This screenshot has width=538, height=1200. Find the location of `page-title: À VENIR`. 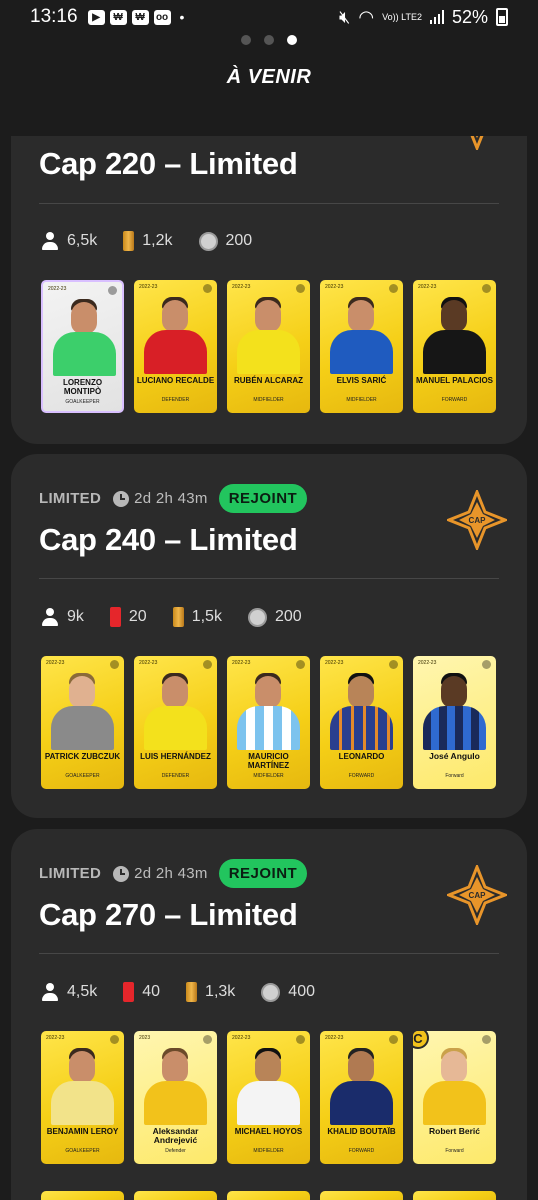

page-title: À VENIR is located at coordinates (269, 77).